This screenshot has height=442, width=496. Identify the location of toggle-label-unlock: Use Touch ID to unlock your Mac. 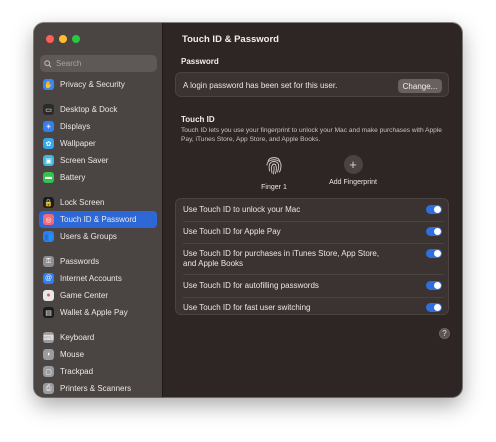
(242, 209).